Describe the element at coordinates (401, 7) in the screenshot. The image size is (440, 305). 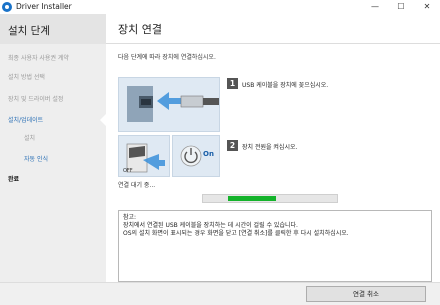
I see `maximize-button: ☐` at that location.